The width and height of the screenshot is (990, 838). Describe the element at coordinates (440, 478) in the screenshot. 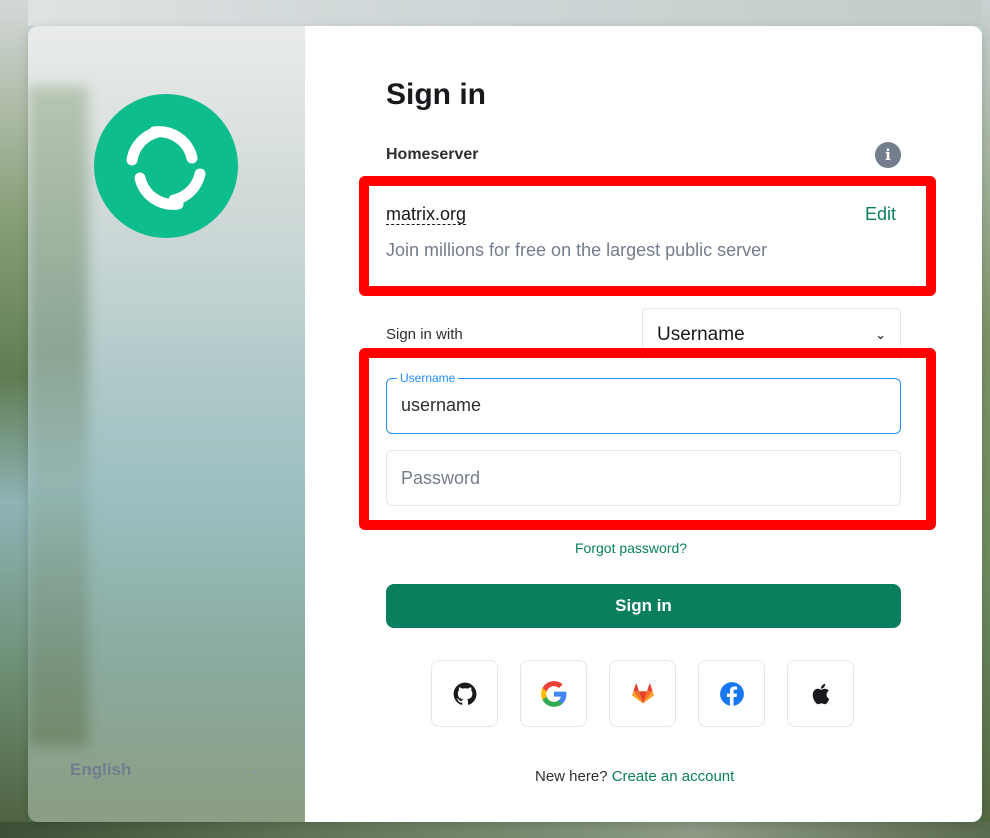

I see `password-input: Password` at that location.